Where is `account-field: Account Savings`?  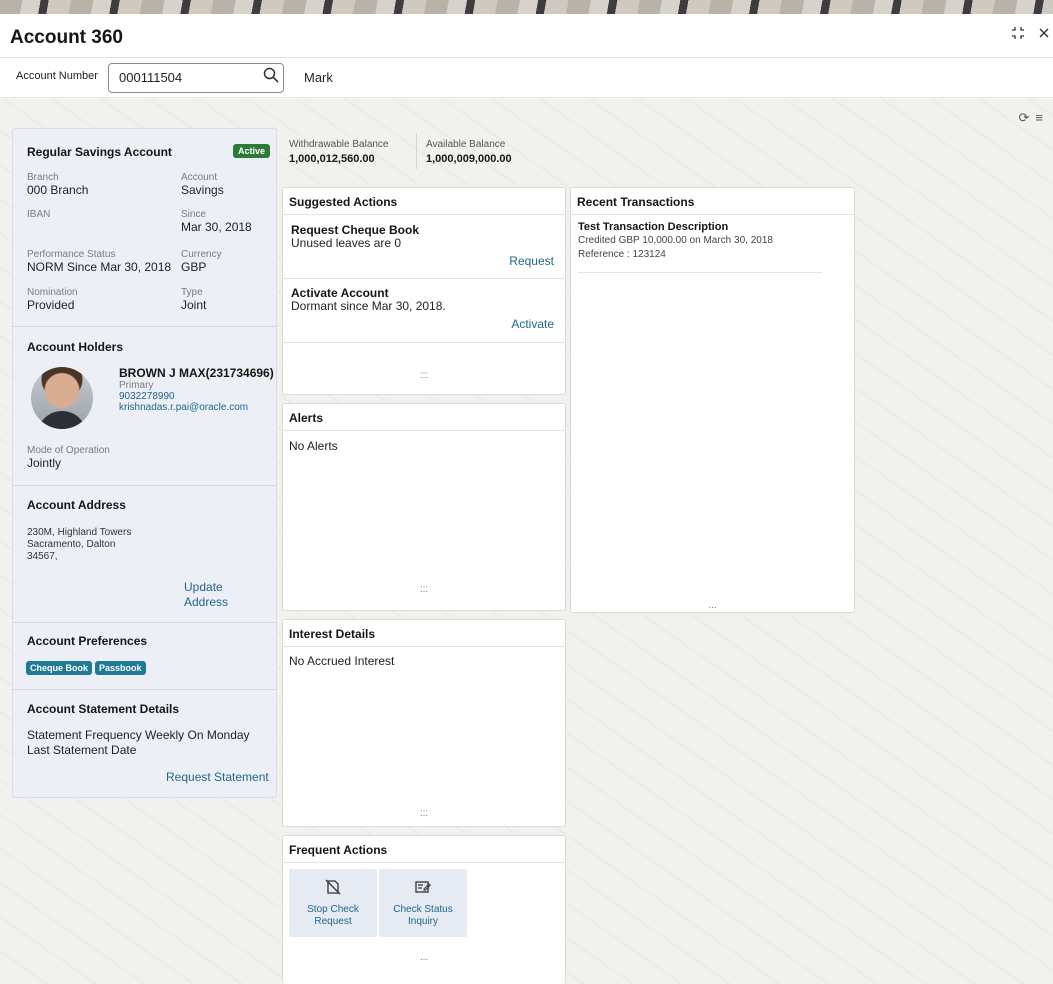 account-field: Account Savings is located at coordinates (202, 184).